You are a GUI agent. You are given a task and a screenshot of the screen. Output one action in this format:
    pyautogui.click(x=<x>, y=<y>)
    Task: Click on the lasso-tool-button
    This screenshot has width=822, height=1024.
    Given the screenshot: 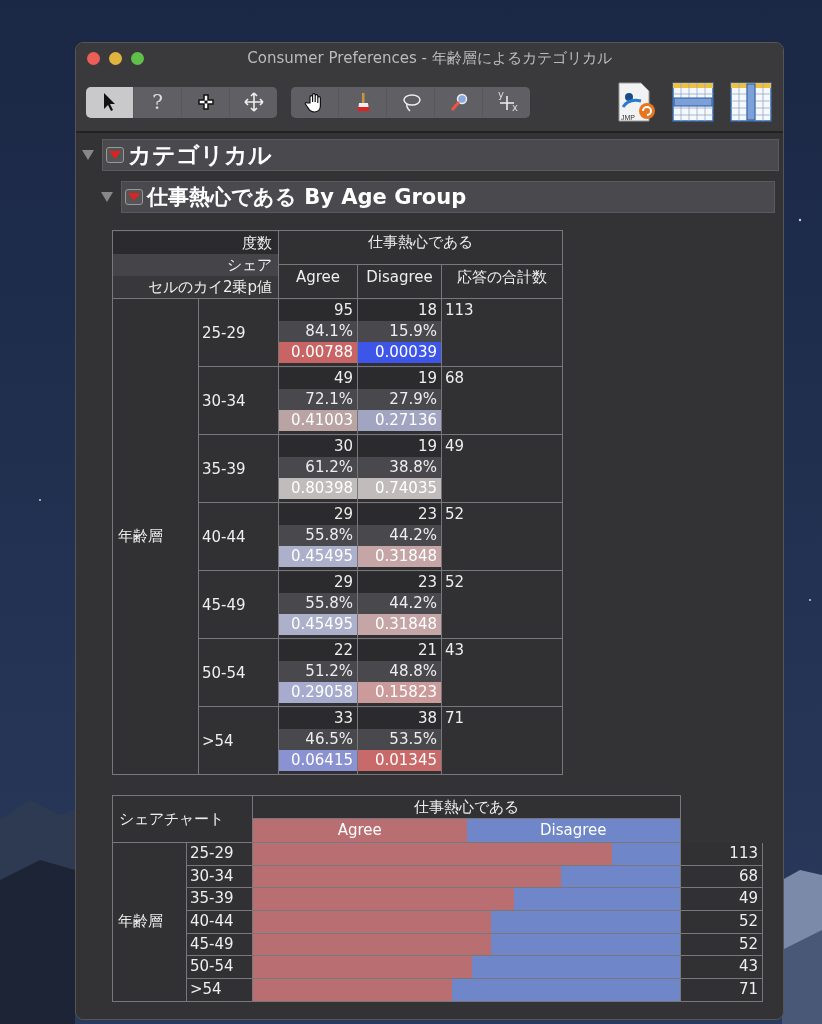 What is the action you would take?
    pyautogui.click(x=410, y=102)
    